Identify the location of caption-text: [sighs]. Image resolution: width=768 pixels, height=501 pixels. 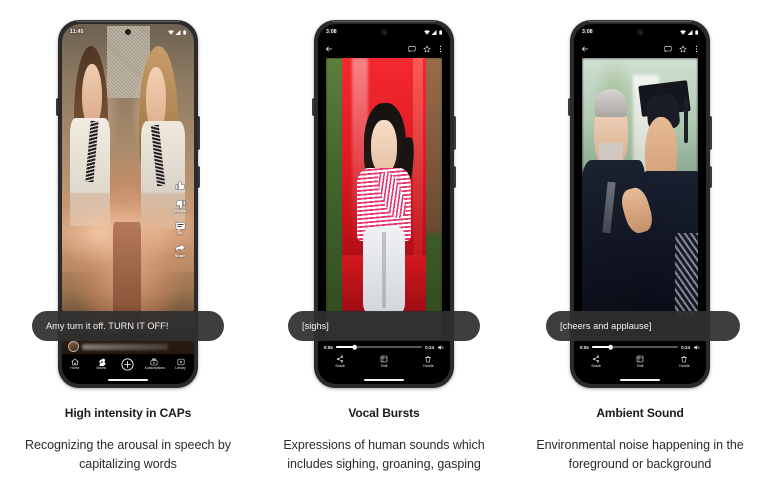
(315, 326).